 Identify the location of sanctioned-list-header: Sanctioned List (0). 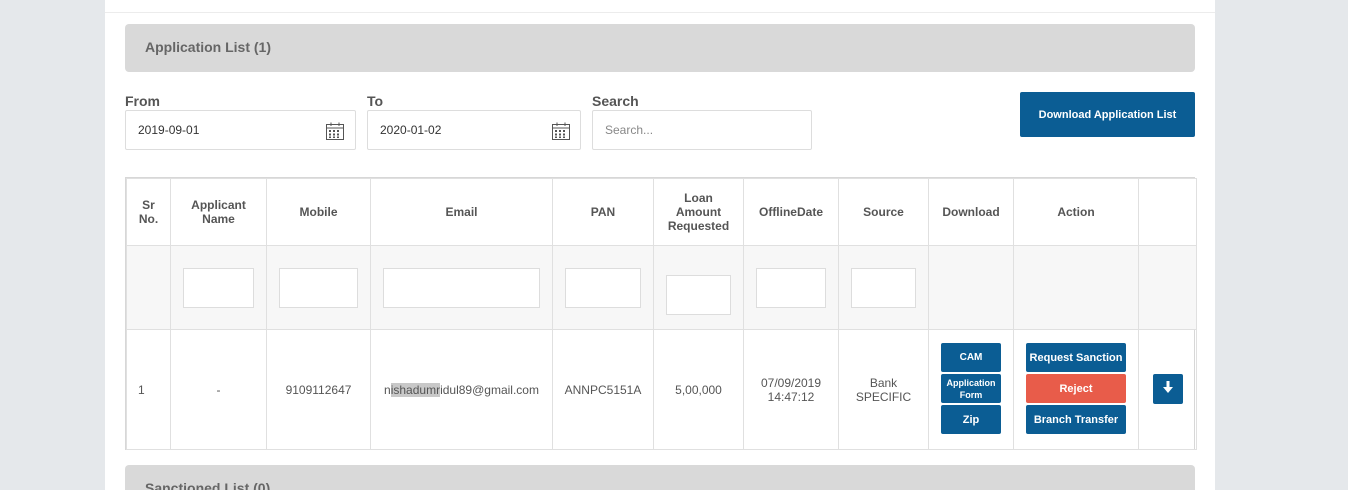
(660, 477).